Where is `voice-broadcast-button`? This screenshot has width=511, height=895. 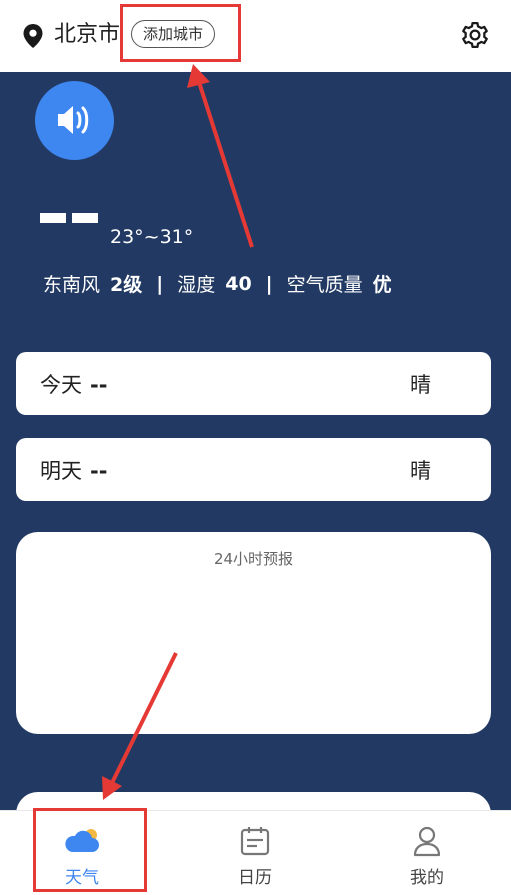 voice-broadcast-button is located at coordinates (74, 120).